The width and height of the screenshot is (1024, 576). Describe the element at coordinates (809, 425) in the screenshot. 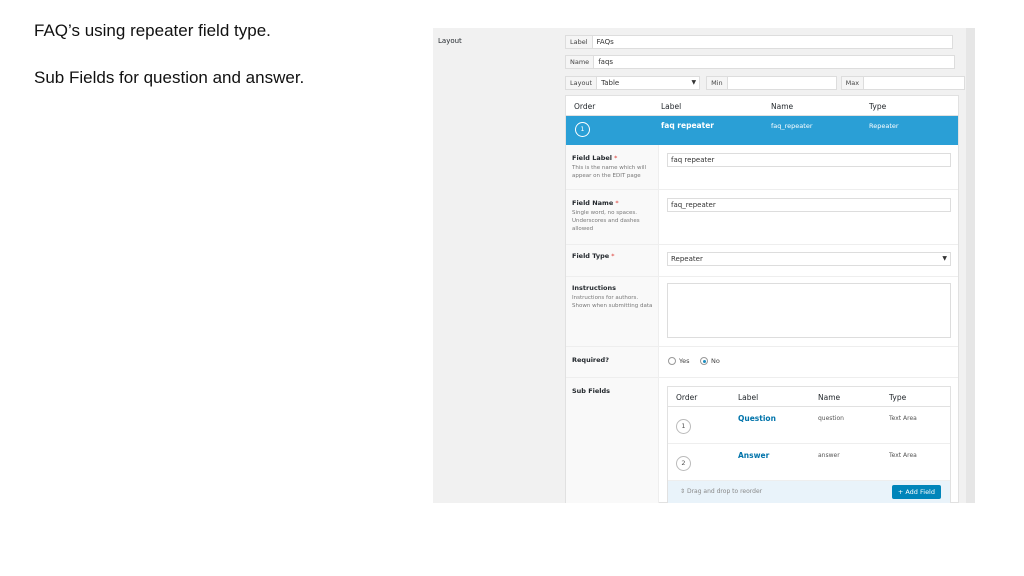

I see `sub-field-row: 1 Question question Text Area` at that location.